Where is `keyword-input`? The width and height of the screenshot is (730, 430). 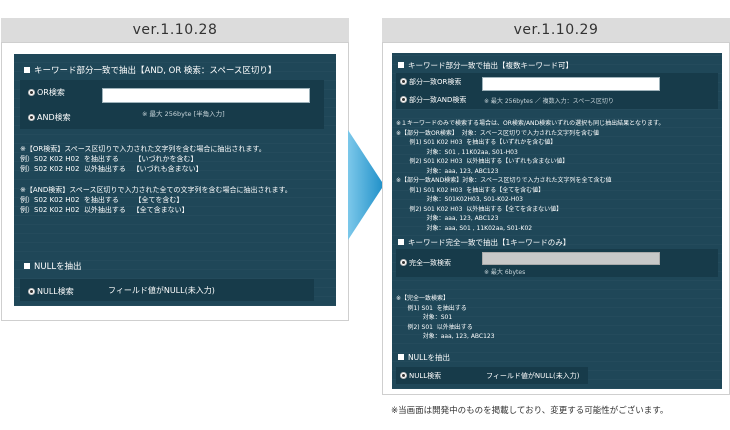 keyword-input is located at coordinates (206, 95).